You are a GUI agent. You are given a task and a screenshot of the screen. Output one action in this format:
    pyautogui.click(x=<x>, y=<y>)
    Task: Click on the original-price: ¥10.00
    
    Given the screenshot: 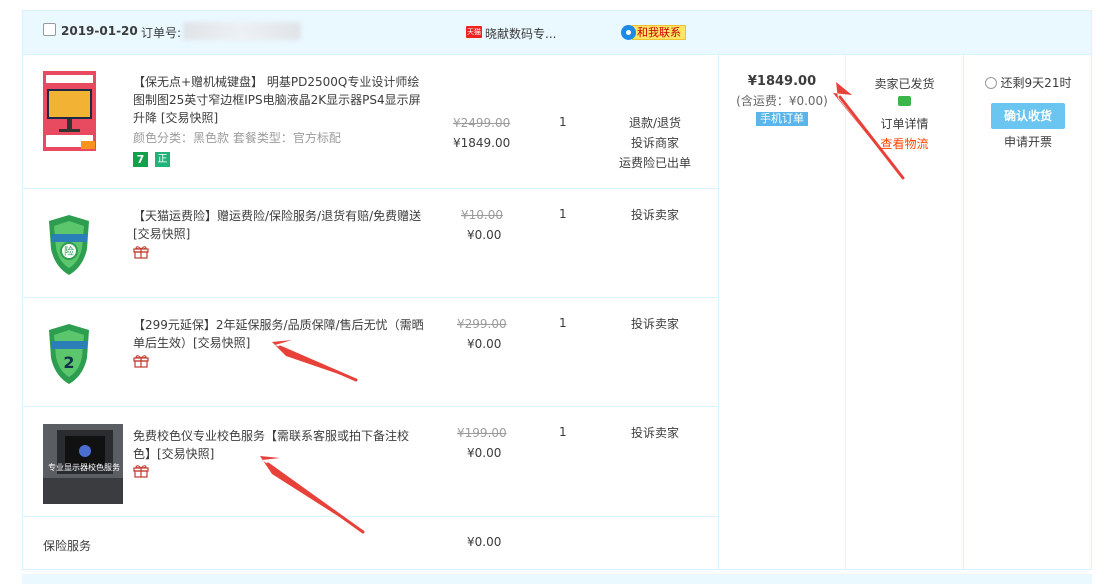 What is the action you would take?
    pyautogui.click(x=482, y=215)
    